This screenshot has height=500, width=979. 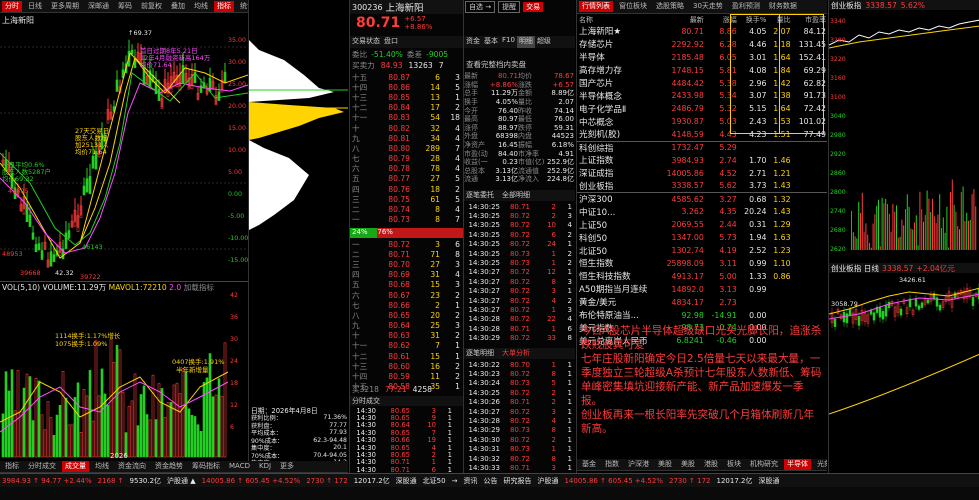 I want to click on sector-tab: 机构研究, so click(x=764, y=464).